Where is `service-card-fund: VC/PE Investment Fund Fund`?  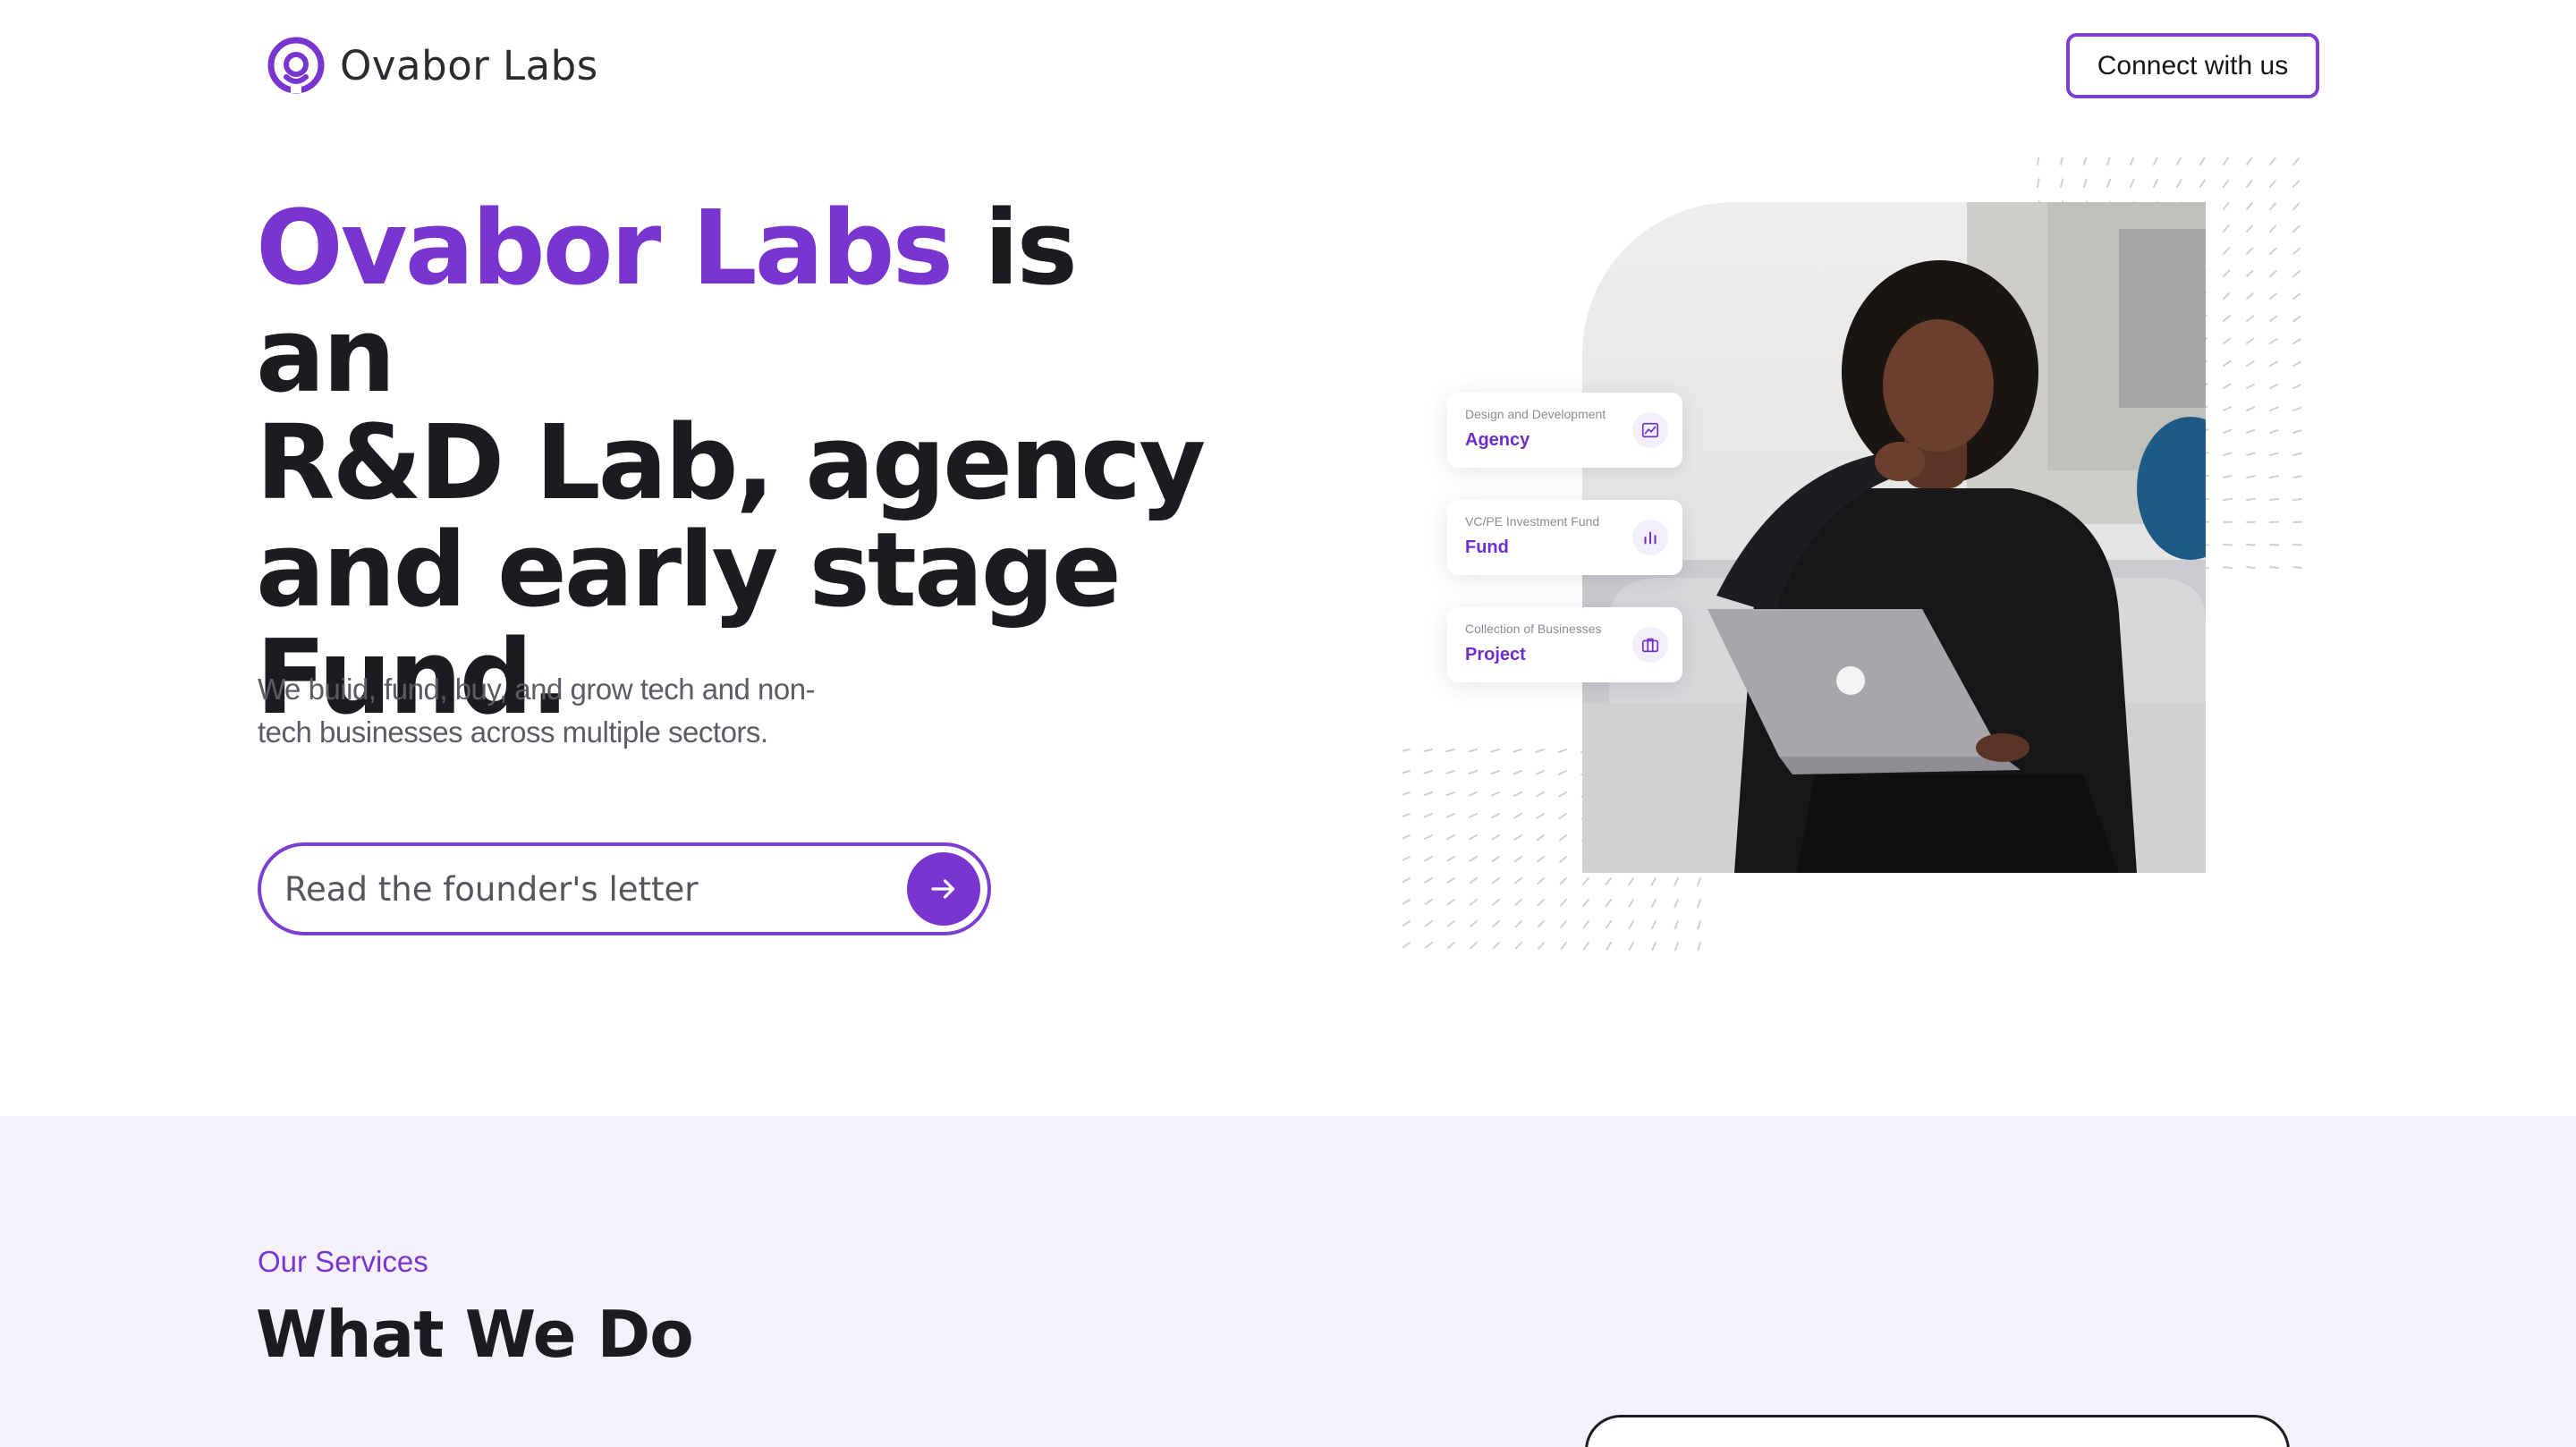
service-card-fund: VC/PE Investment Fund Fund is located at coordinates (1564, 537).